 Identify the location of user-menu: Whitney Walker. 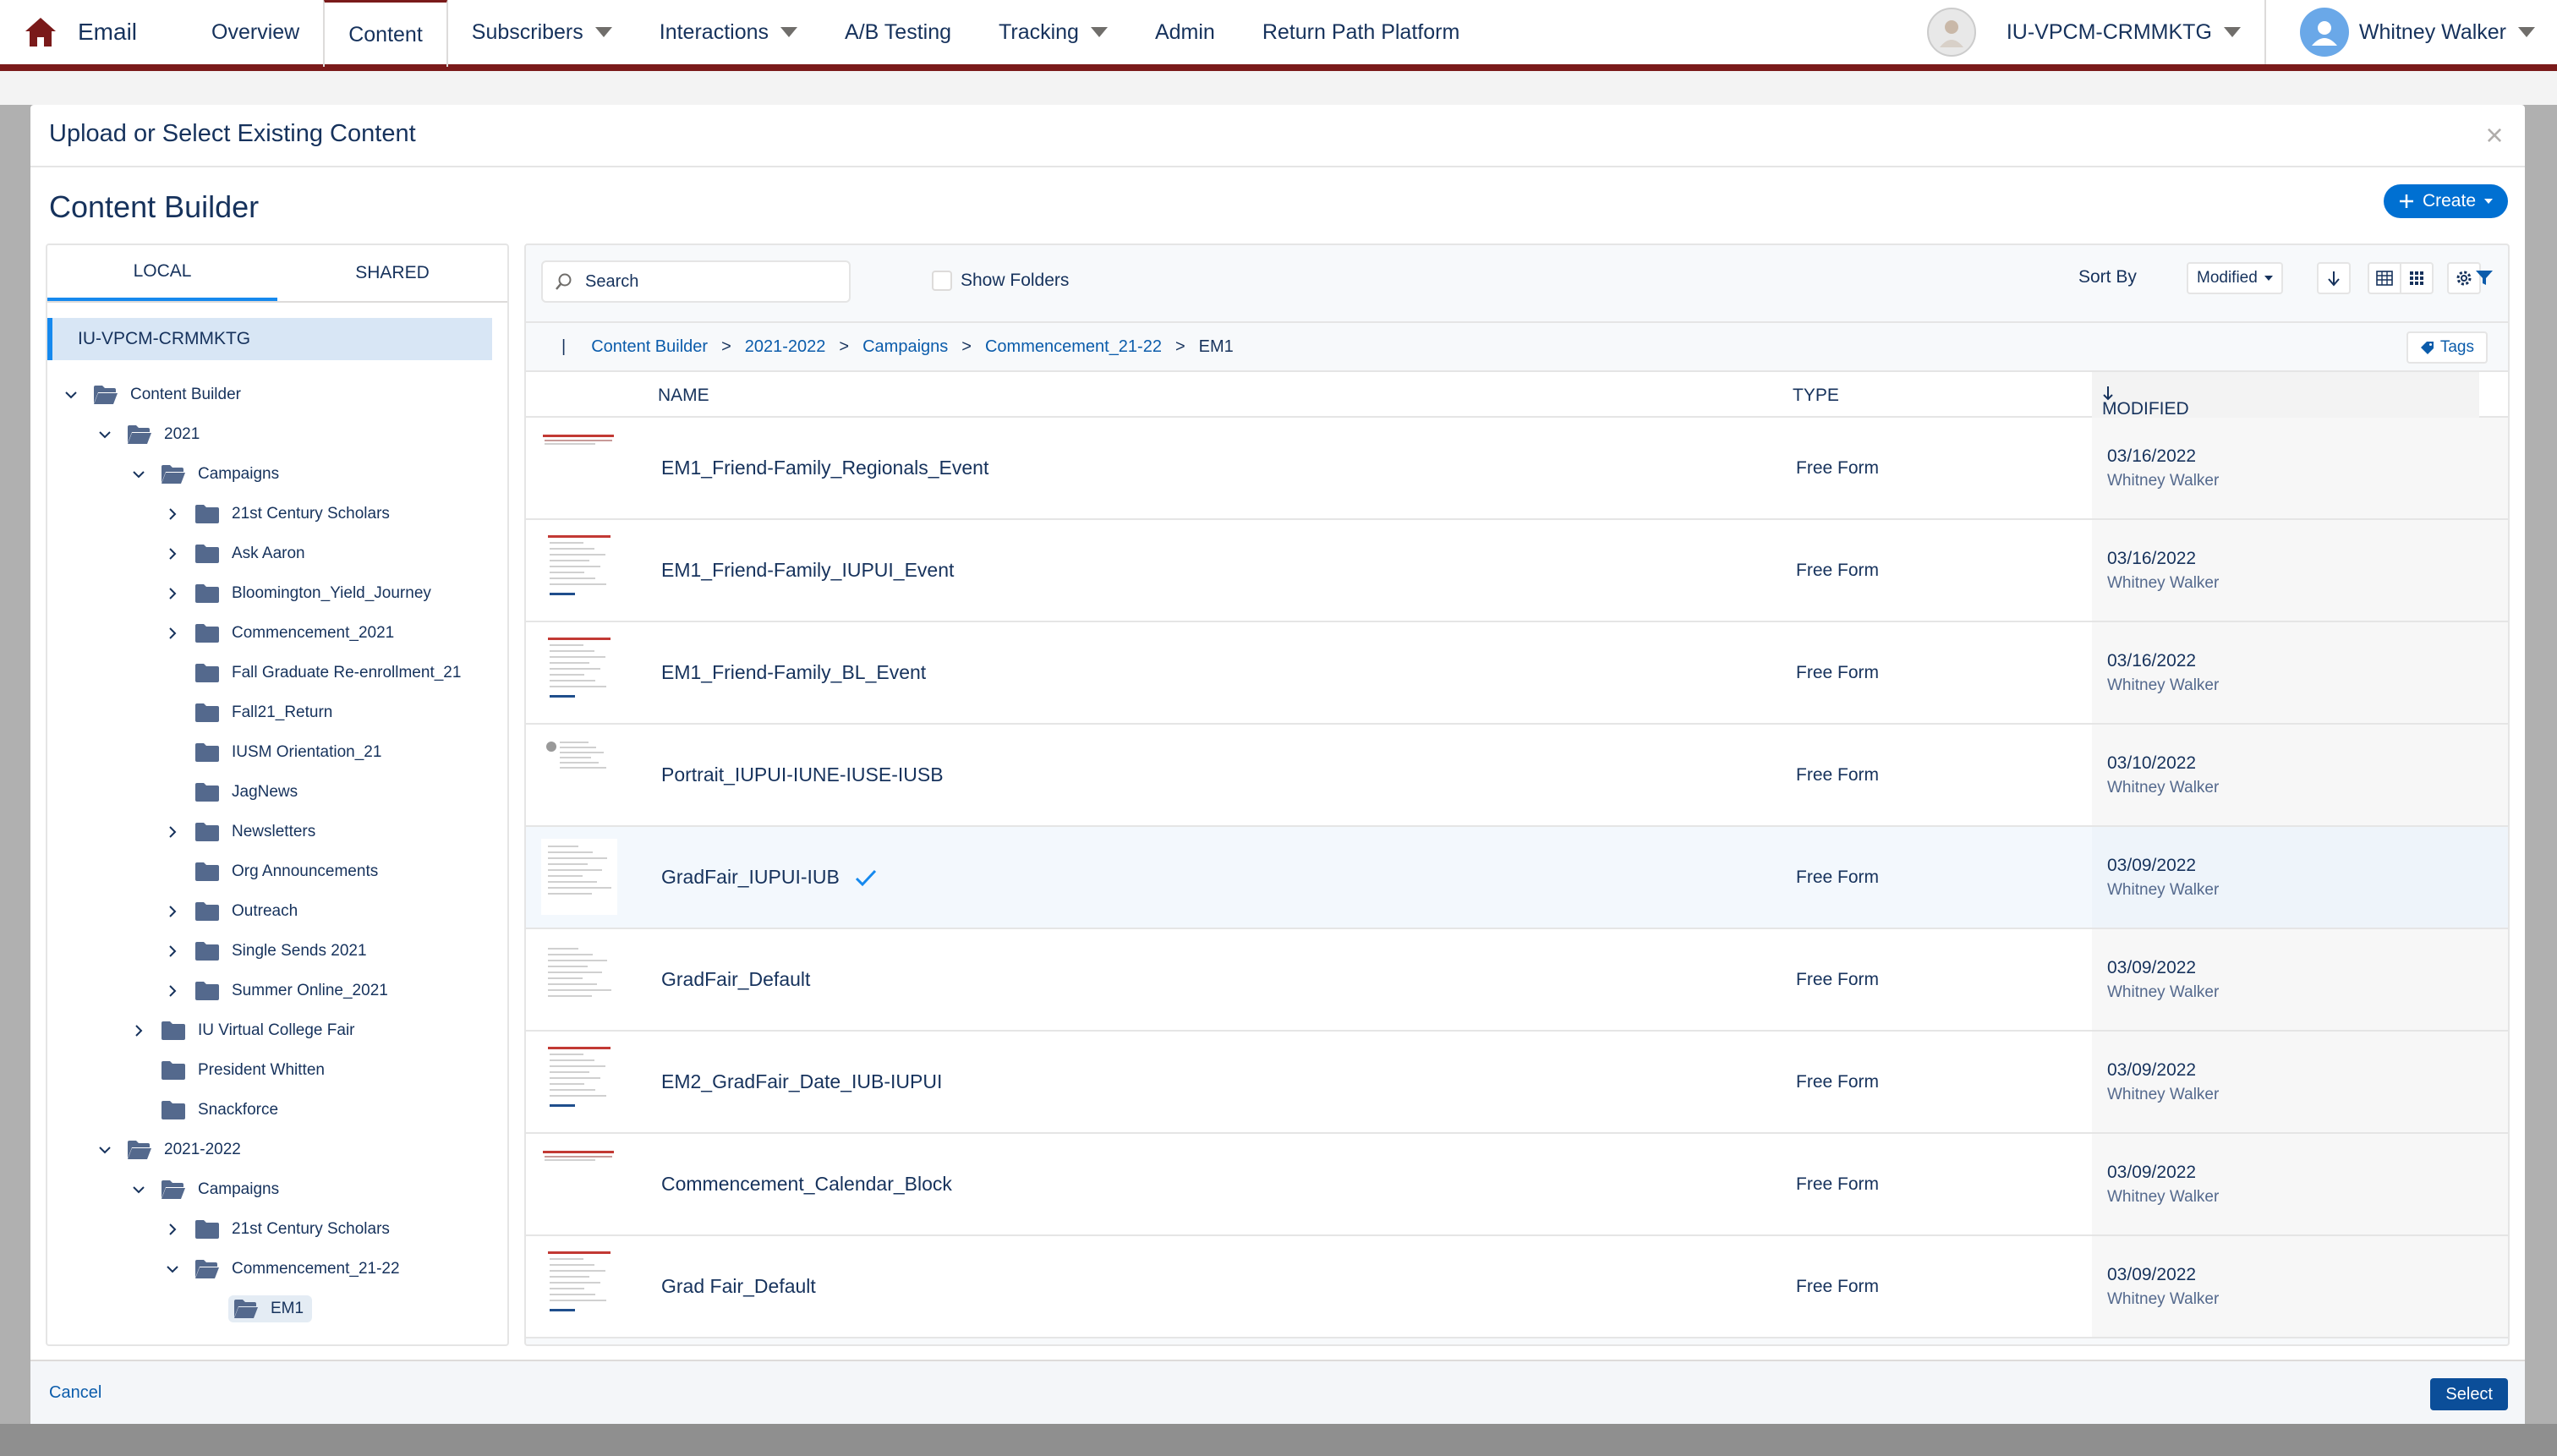
(2411, 32).